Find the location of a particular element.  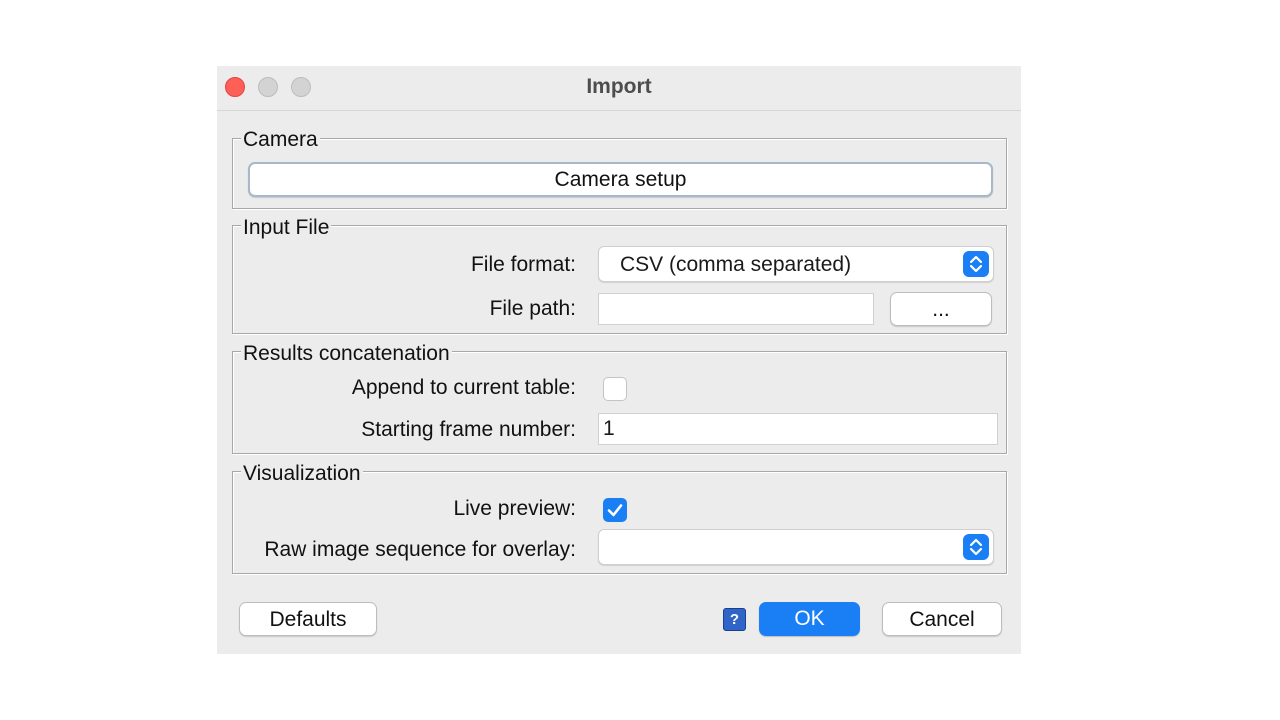

defaults-button: Defaults is located at coordinates (308, 619).